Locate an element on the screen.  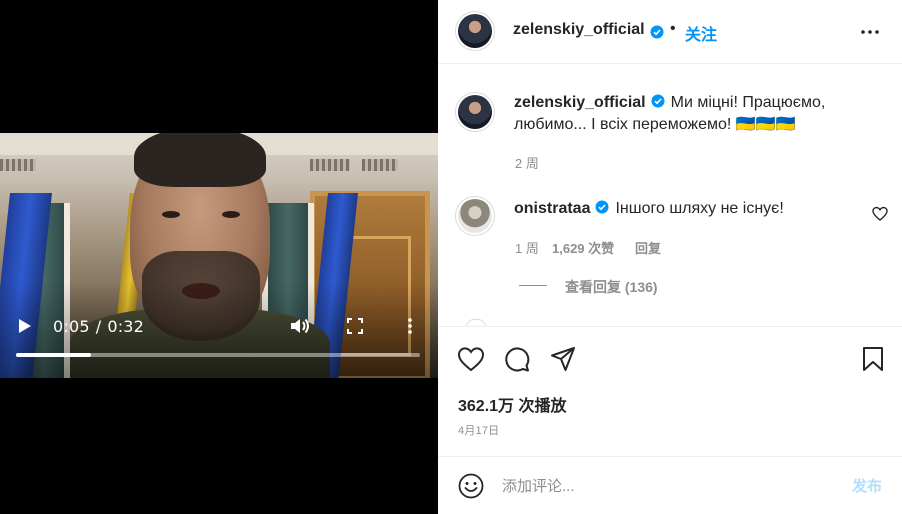
play-button is located at coordinates (25, 326).